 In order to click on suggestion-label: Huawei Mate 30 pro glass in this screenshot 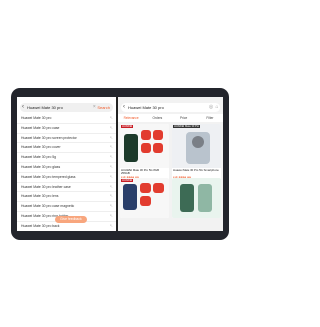, I will do `click(41, 166)`.